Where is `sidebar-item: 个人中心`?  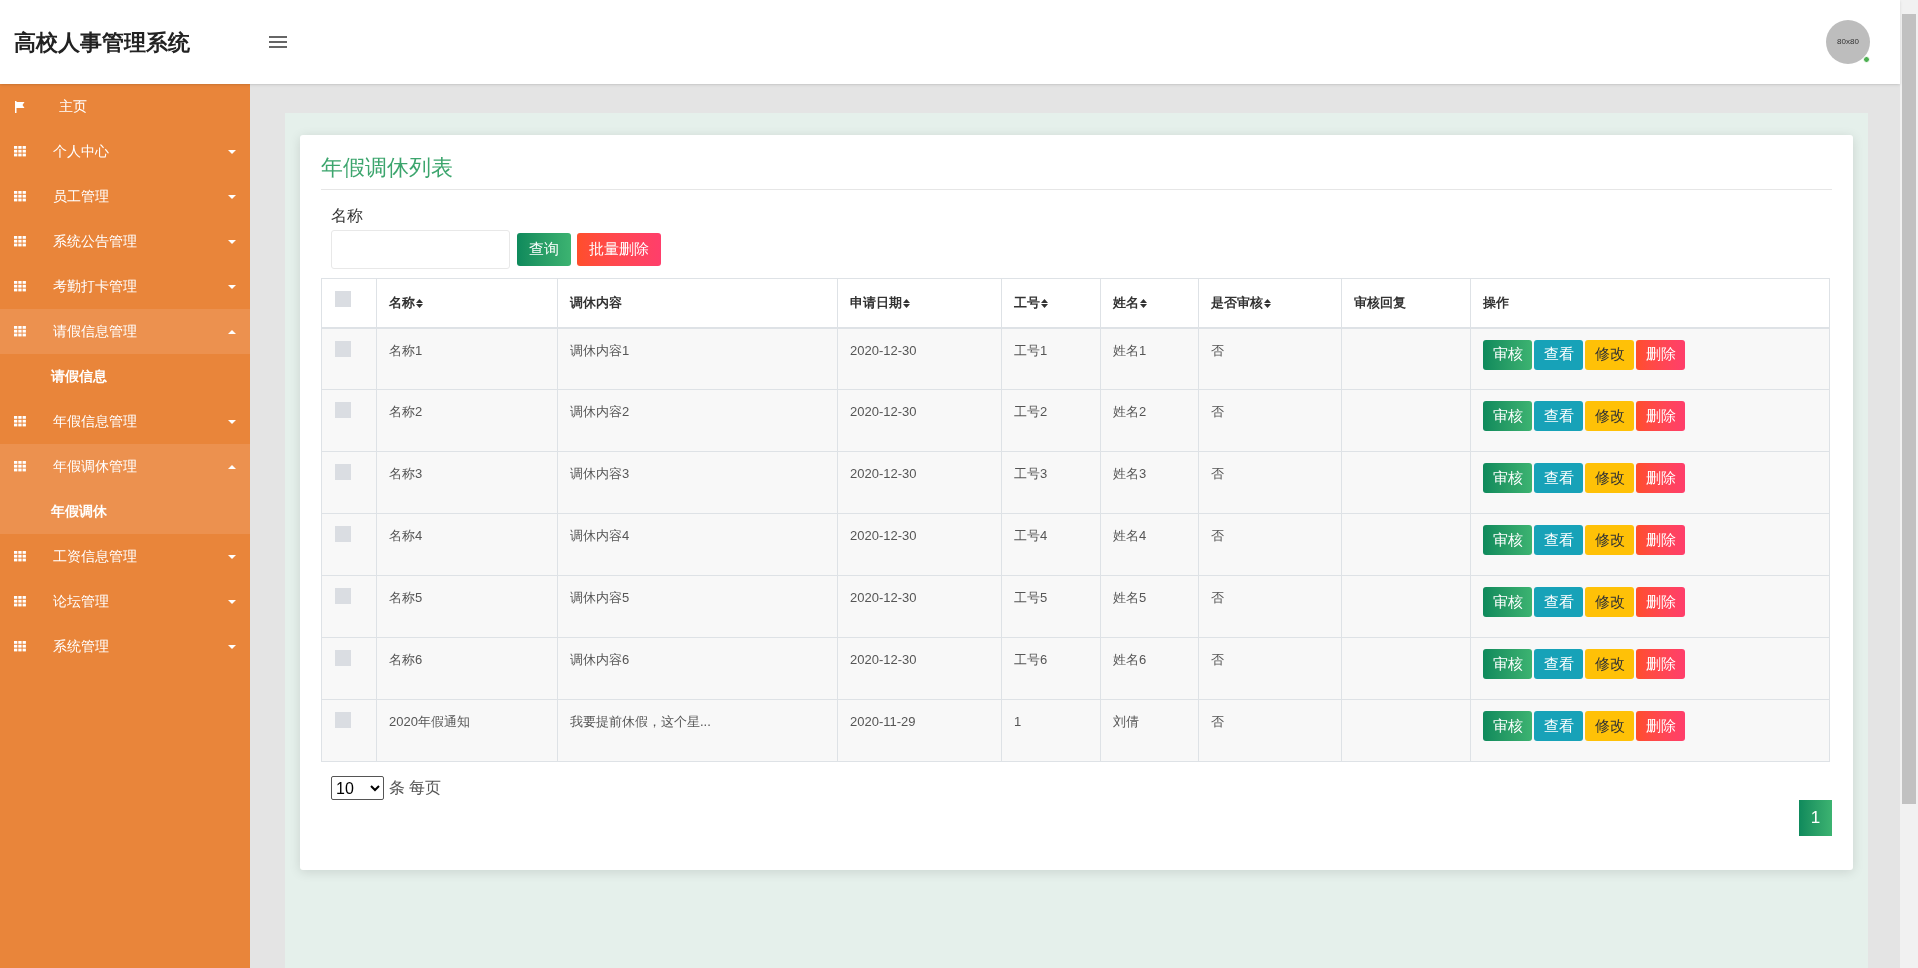
sidebar-item: 个人中心 is located at coordinates (125, 151).